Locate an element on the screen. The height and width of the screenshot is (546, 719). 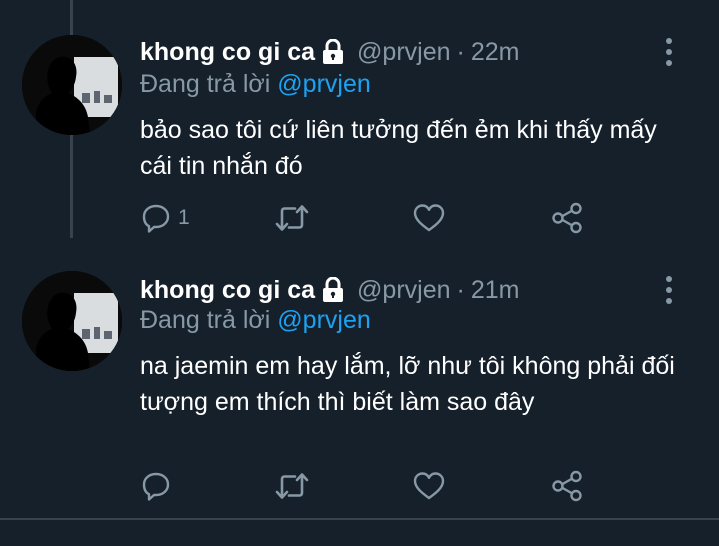
reply-button is located at coordinates (159, 486).